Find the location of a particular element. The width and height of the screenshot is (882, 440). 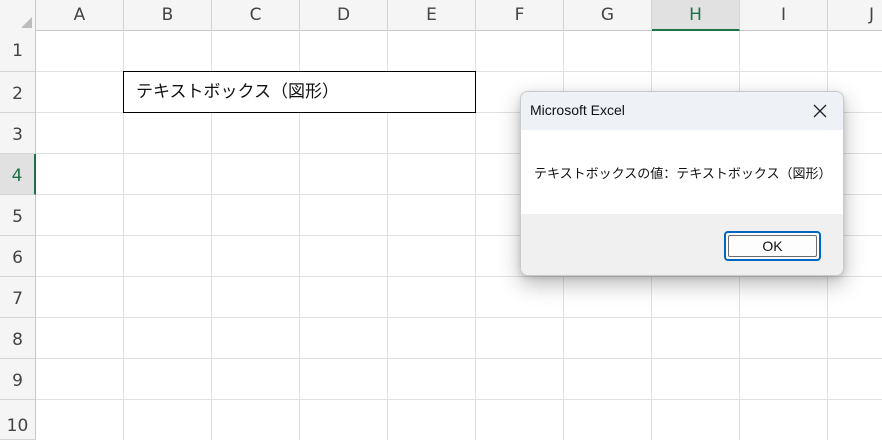

dialog-title: Microsoft Excel is located at coordinates (577, 110).